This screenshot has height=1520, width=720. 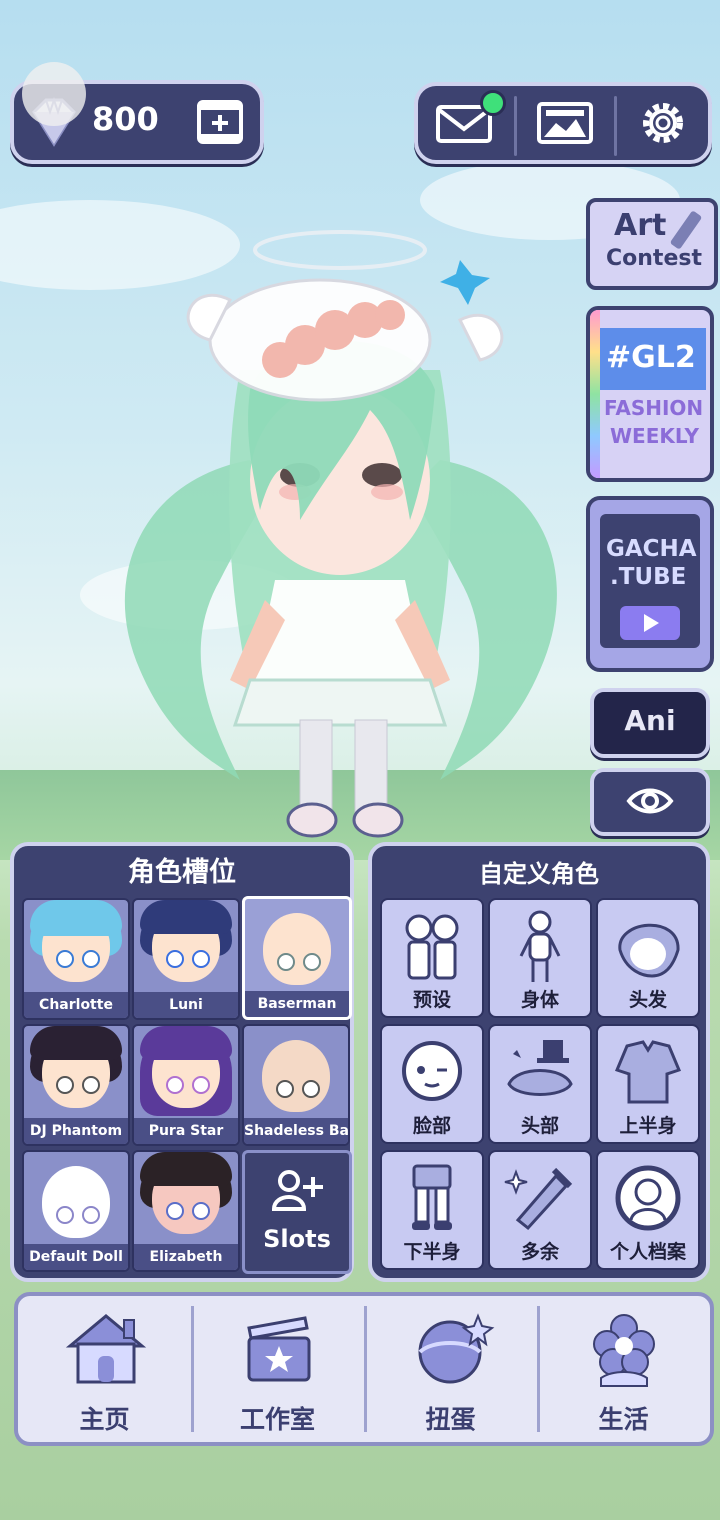 I want to click on gem-count: 800, so click(x=125, y=119).